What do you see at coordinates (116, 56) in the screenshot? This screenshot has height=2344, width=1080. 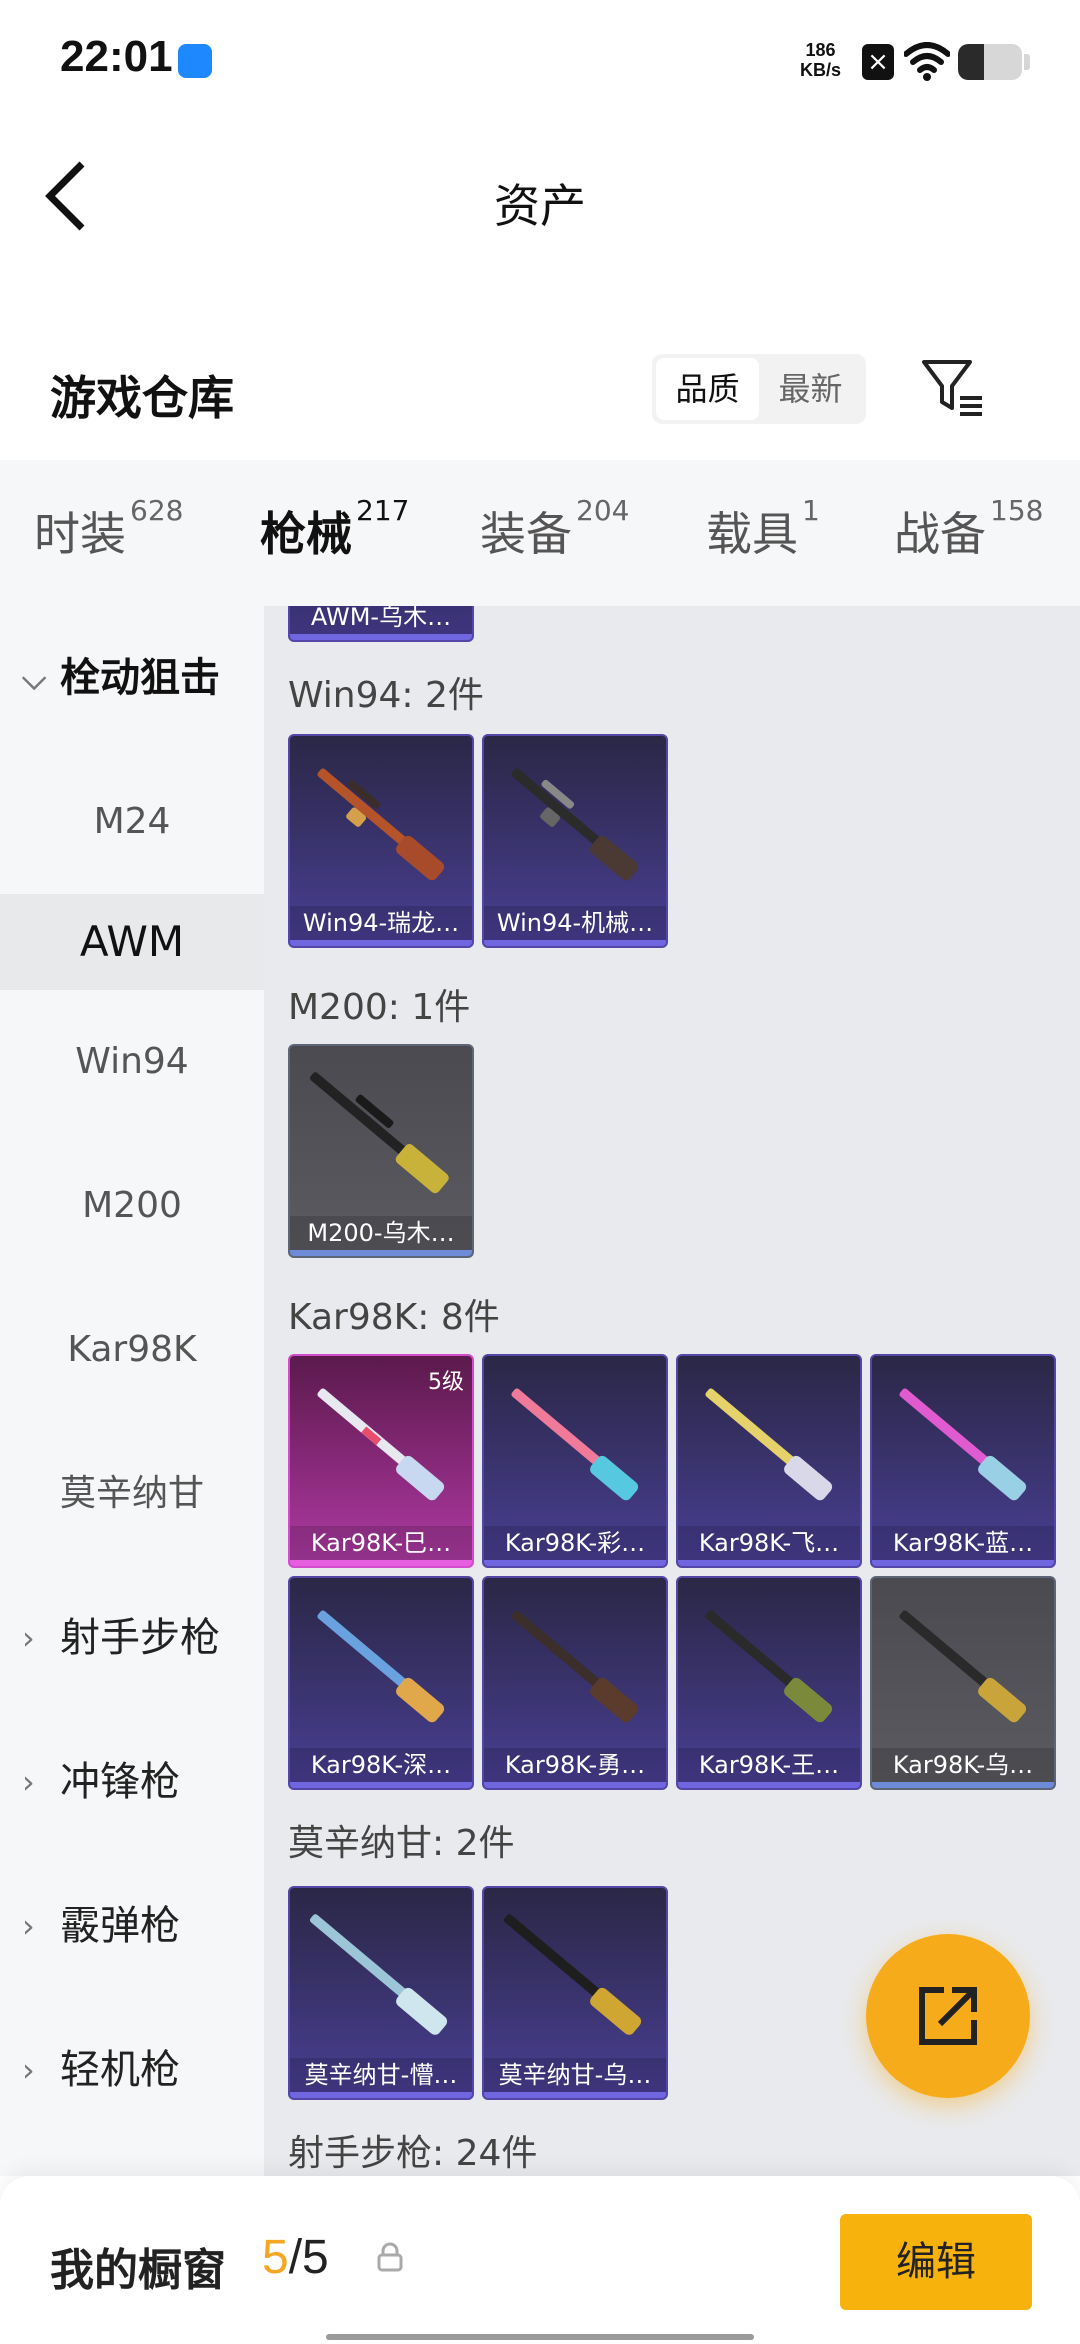 I see `status-time: 22:01` at bounding box center [116, 56].